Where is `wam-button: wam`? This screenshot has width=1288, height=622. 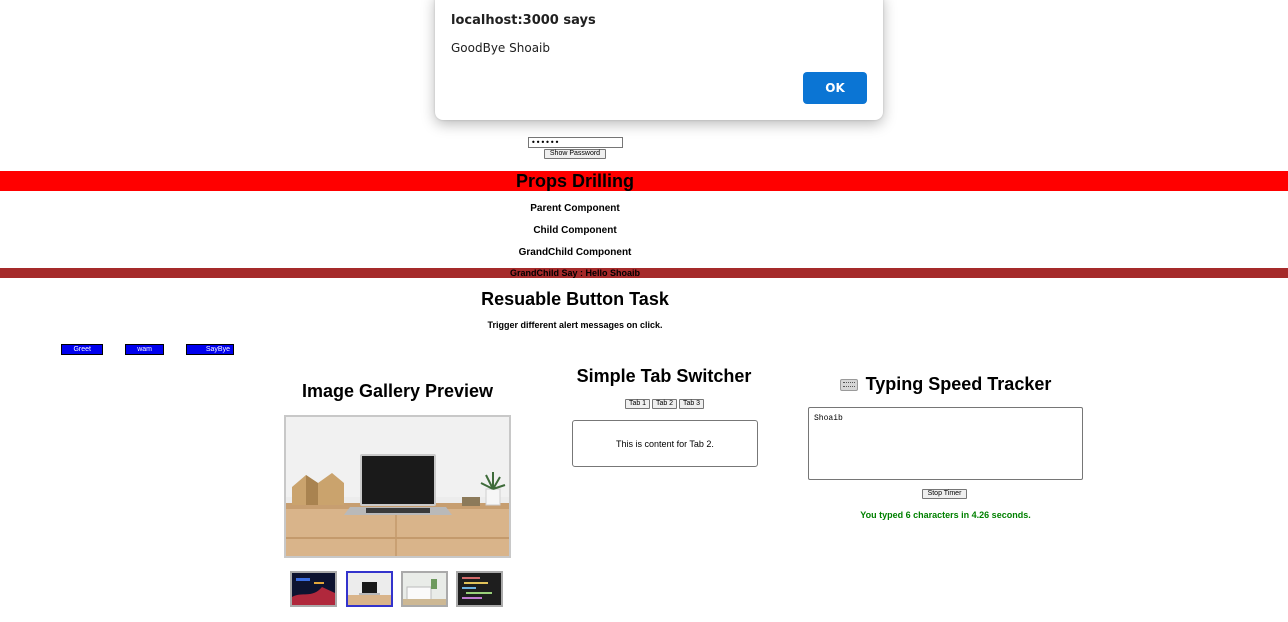
wam-button: wam is located at coordinates (144, 349).